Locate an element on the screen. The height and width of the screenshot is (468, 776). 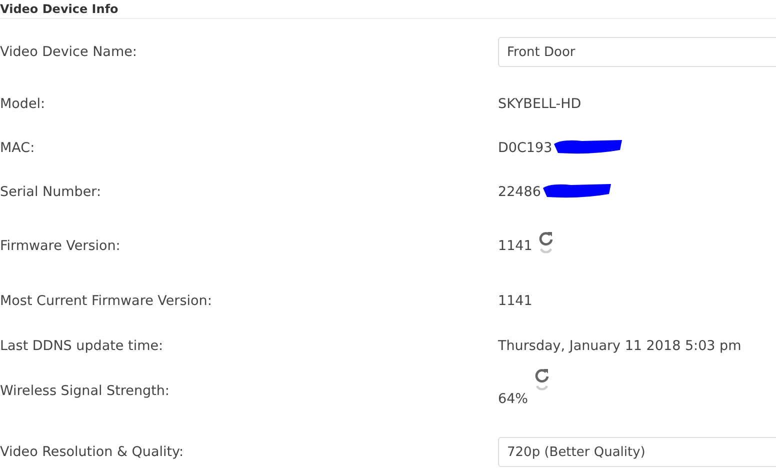
field-label: Video Device Name: is located at coordinates (69, 52).